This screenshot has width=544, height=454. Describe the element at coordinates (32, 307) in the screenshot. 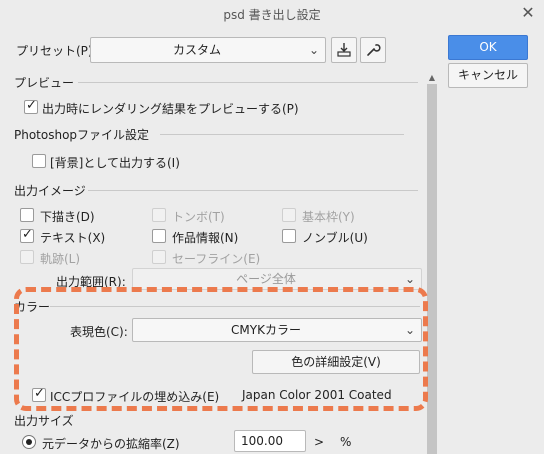

I see `section-color: カラー` at that location.